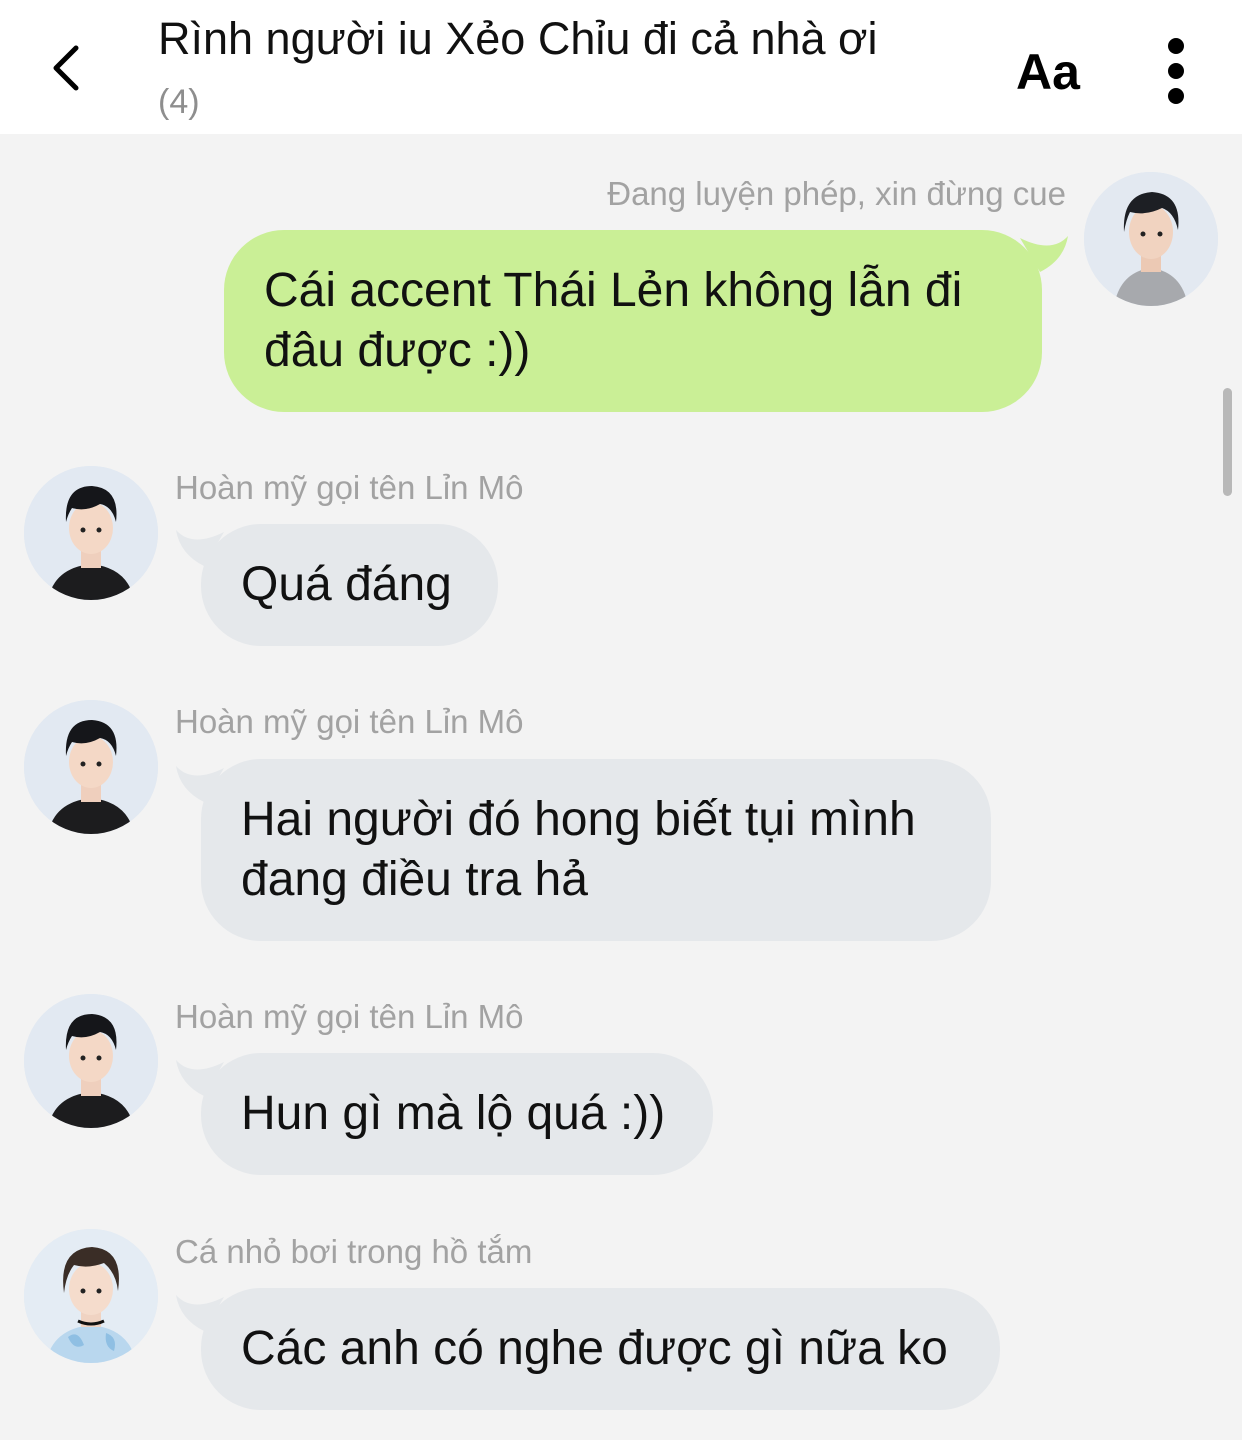 This screenshot has height=1440, width=1242. What do you see at coordinates (346, 584) in the screenshot?
I see `message-text: Quá đáng` at bounding box center [346, 584].